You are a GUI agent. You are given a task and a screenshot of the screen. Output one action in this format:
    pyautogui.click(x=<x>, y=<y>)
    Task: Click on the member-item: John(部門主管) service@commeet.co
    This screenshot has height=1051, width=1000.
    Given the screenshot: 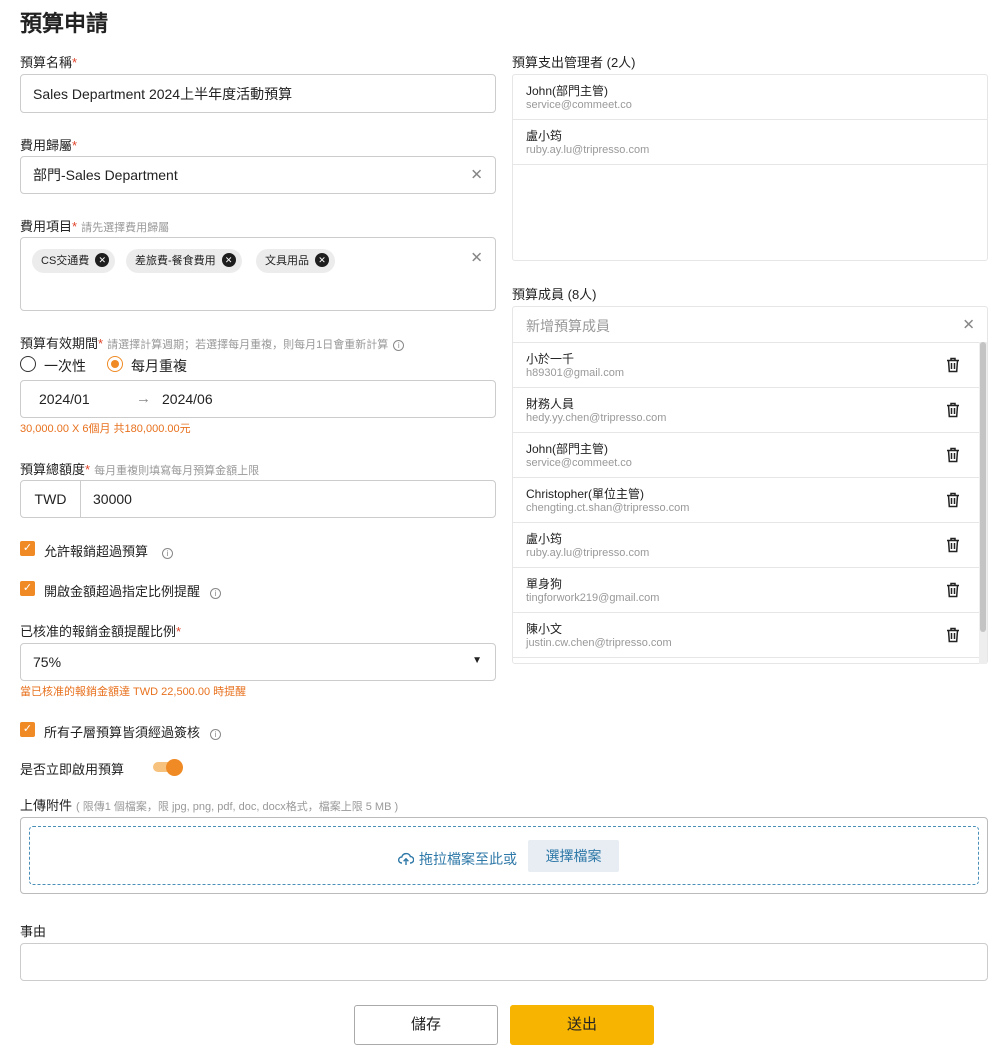 What is the action you would take?
    pyautogui.click(x=746, y=455)
    